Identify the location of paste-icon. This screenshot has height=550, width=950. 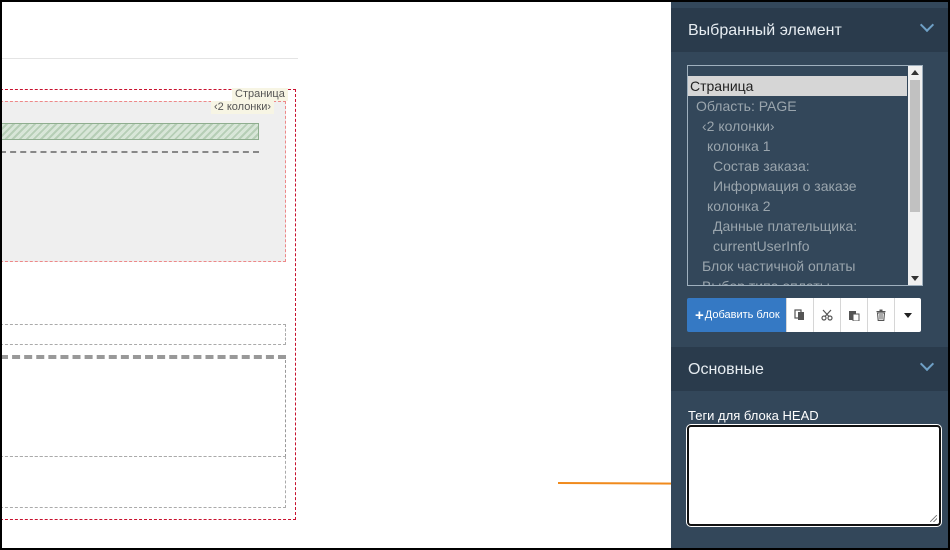
(854, 316).